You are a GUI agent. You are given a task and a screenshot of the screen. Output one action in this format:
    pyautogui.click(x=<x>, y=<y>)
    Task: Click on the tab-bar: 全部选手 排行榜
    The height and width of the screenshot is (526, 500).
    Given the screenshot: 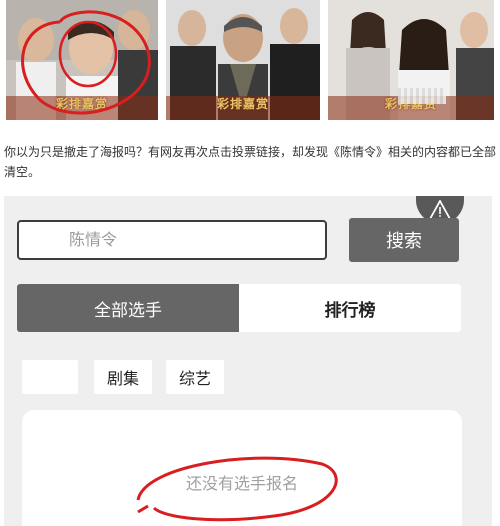 What is the action you would take?
    pyautogui.click(x=239, y=308)
    